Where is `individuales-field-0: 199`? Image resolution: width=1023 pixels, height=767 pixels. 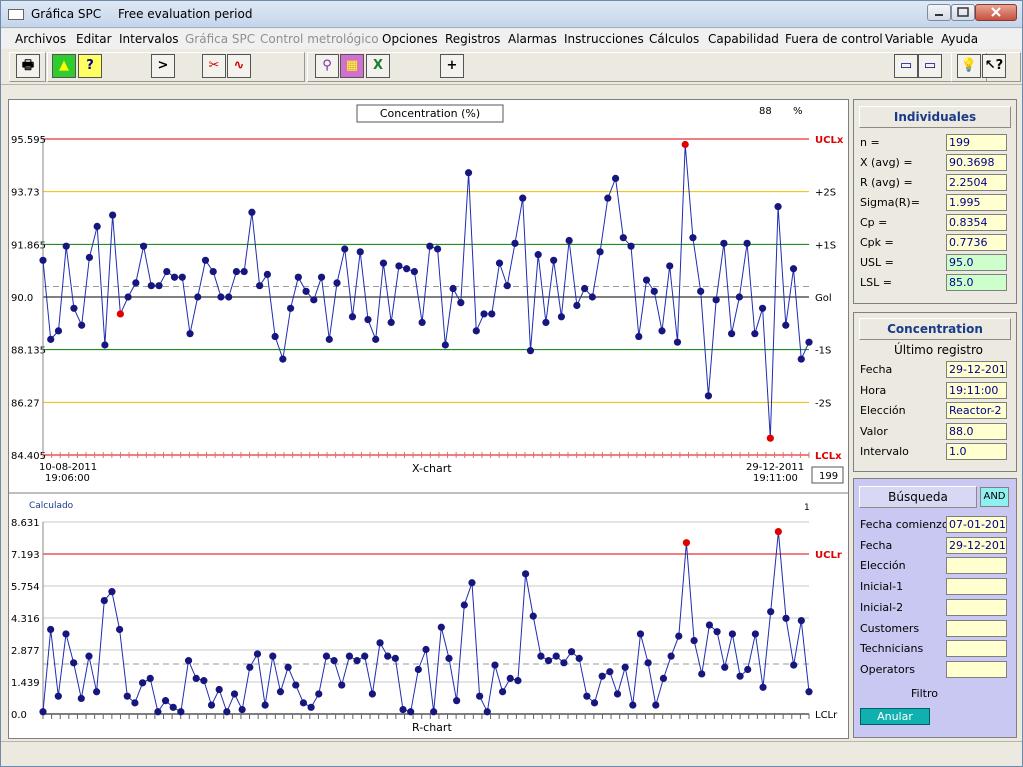 individuales-field-0: 199 is located at coordinates (976, 142).